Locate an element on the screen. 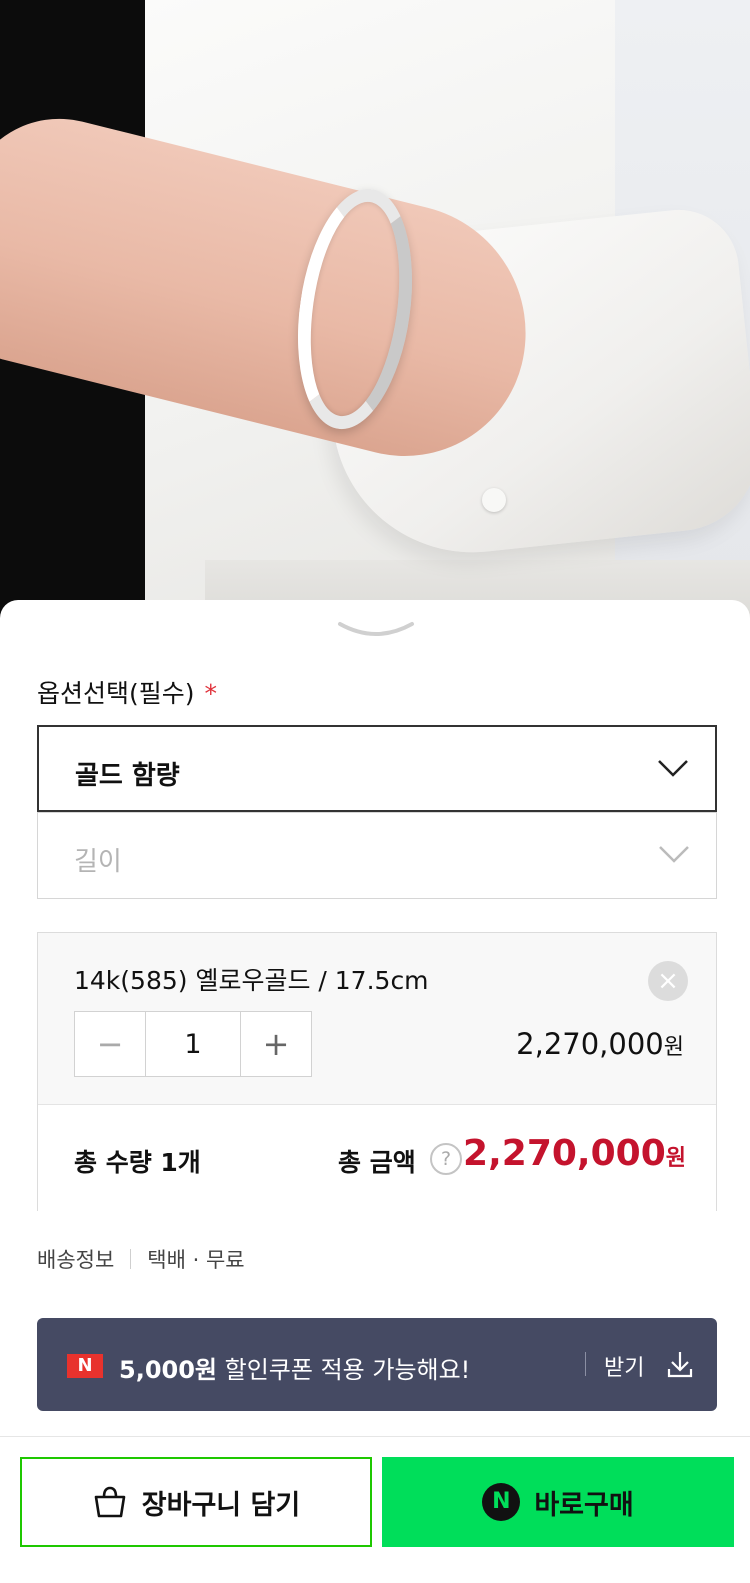  buy-now-label: 바로구매 is located at coordinates (584, 1505).